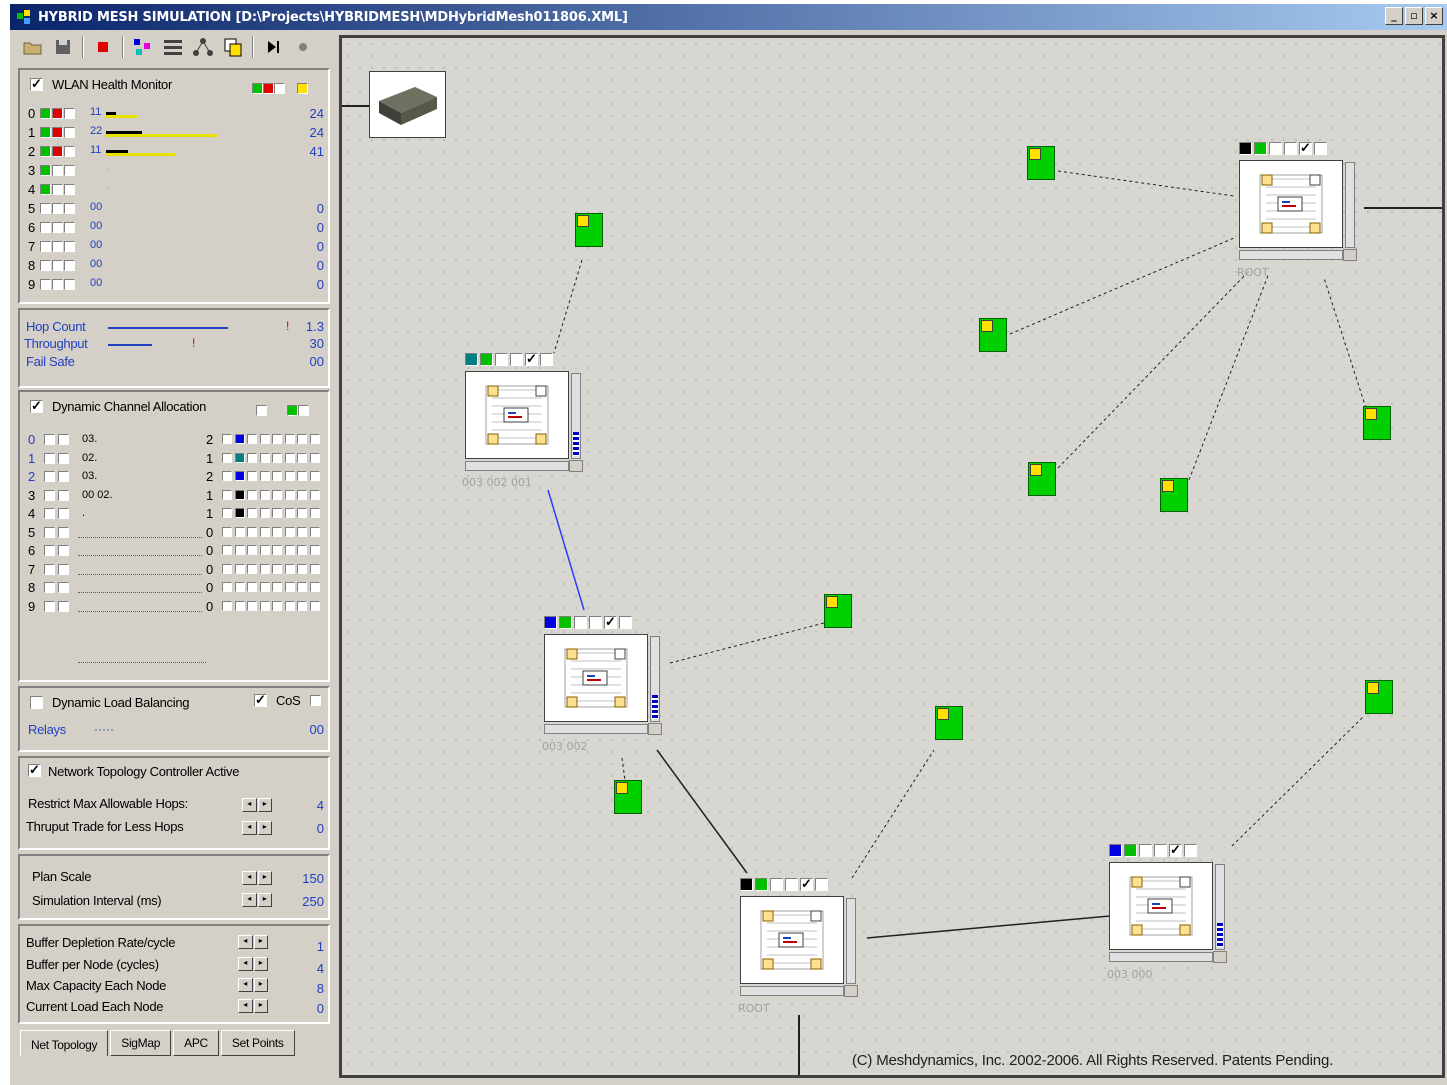 Image resolution: width=1447 pixels, height=1085 pixels. Describe the element at coordinates (34, 770) in the screenshot. I see `topology-controller-checkbox` at that location.